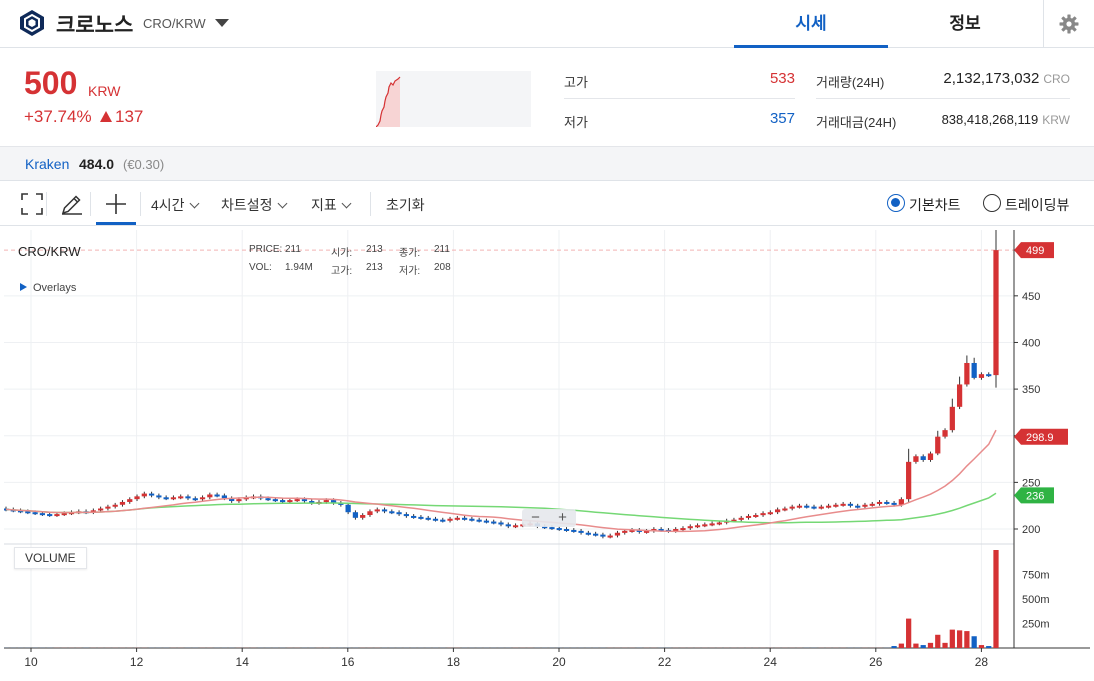  Describe the element at coordinates (47, 164) in the screenshot. I see `exchange-name: Kraken` at that location.